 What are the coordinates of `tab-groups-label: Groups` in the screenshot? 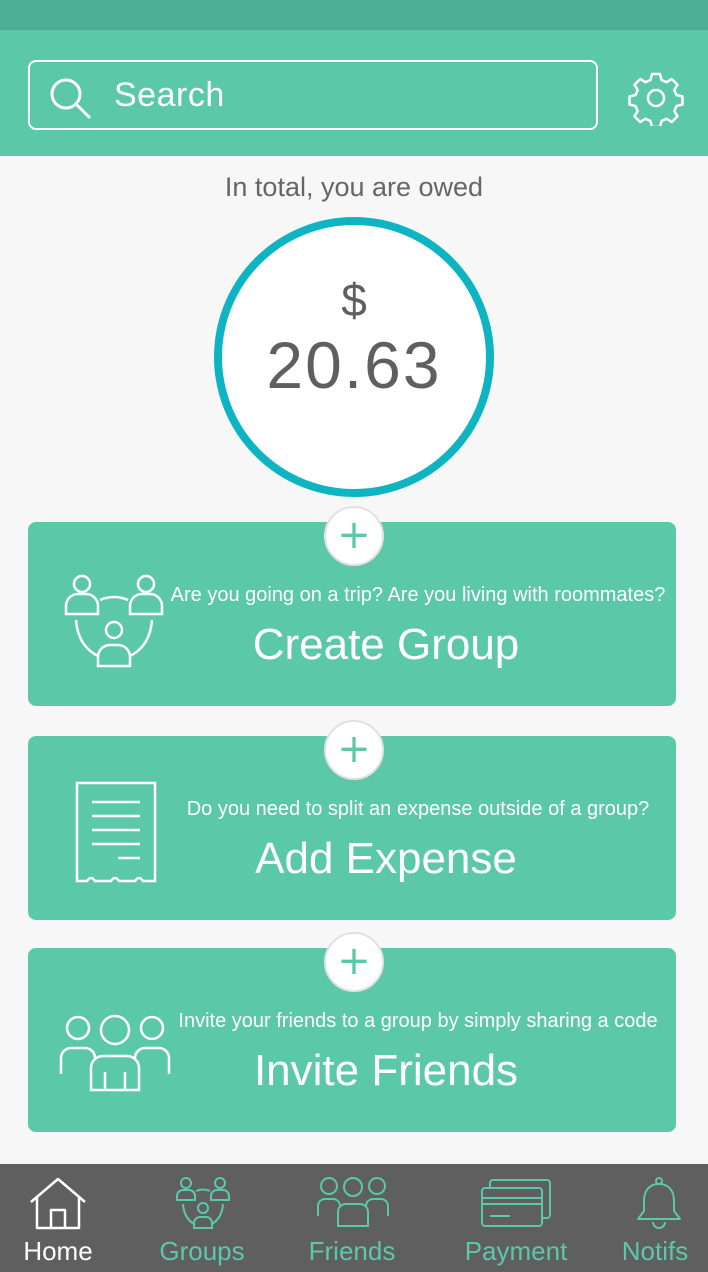 It's located at (202, 1251).